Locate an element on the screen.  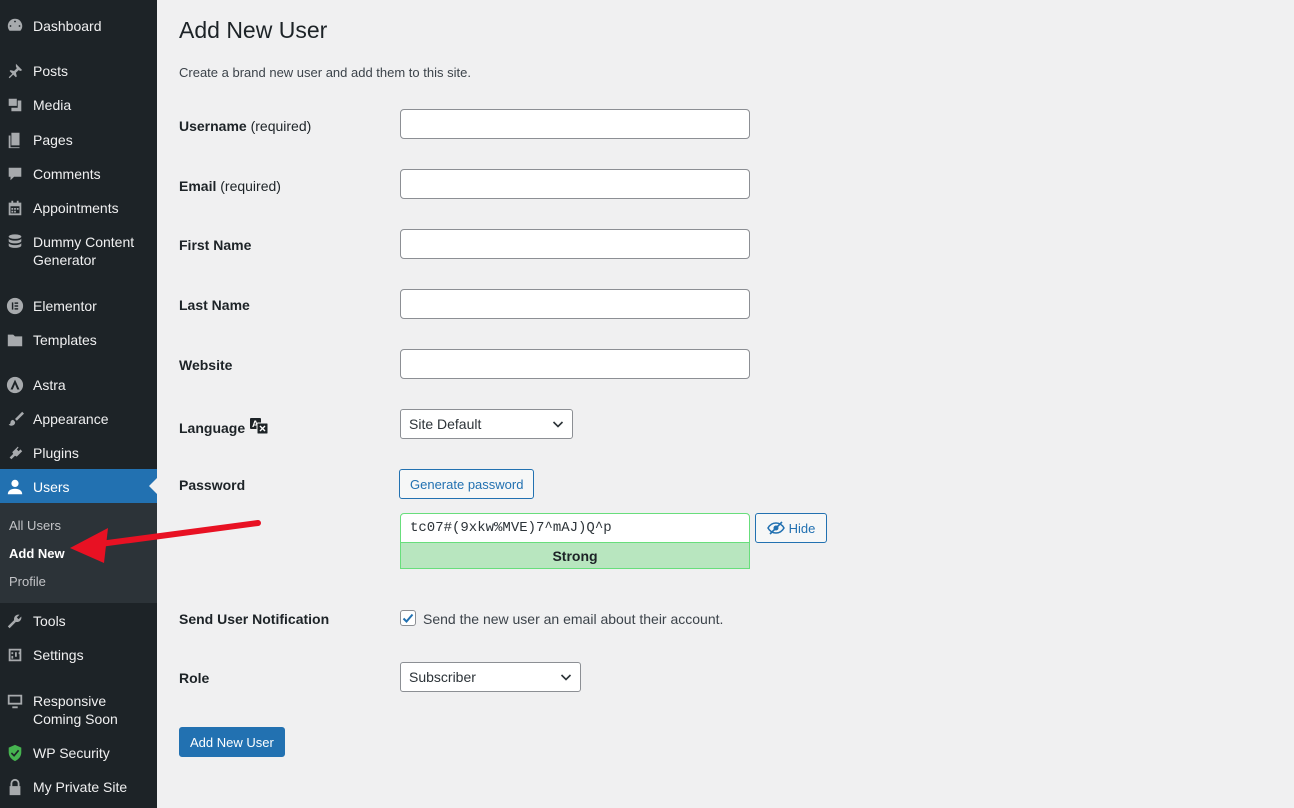
email-label-text: Email is located at coordinates (198, 186).